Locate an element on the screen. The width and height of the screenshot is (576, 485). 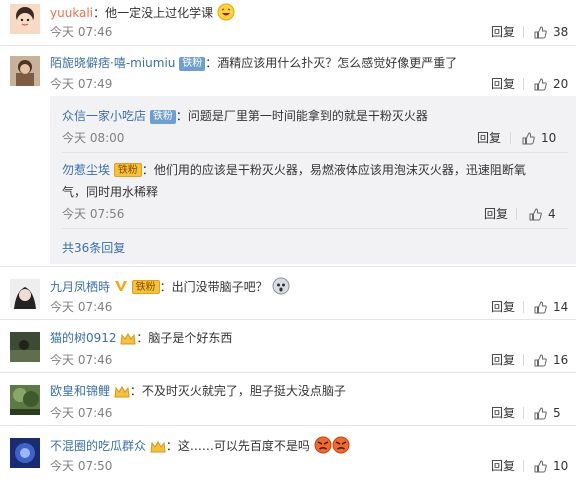
reply-time: 今天 07:56 is located at coordinates (93, 214).